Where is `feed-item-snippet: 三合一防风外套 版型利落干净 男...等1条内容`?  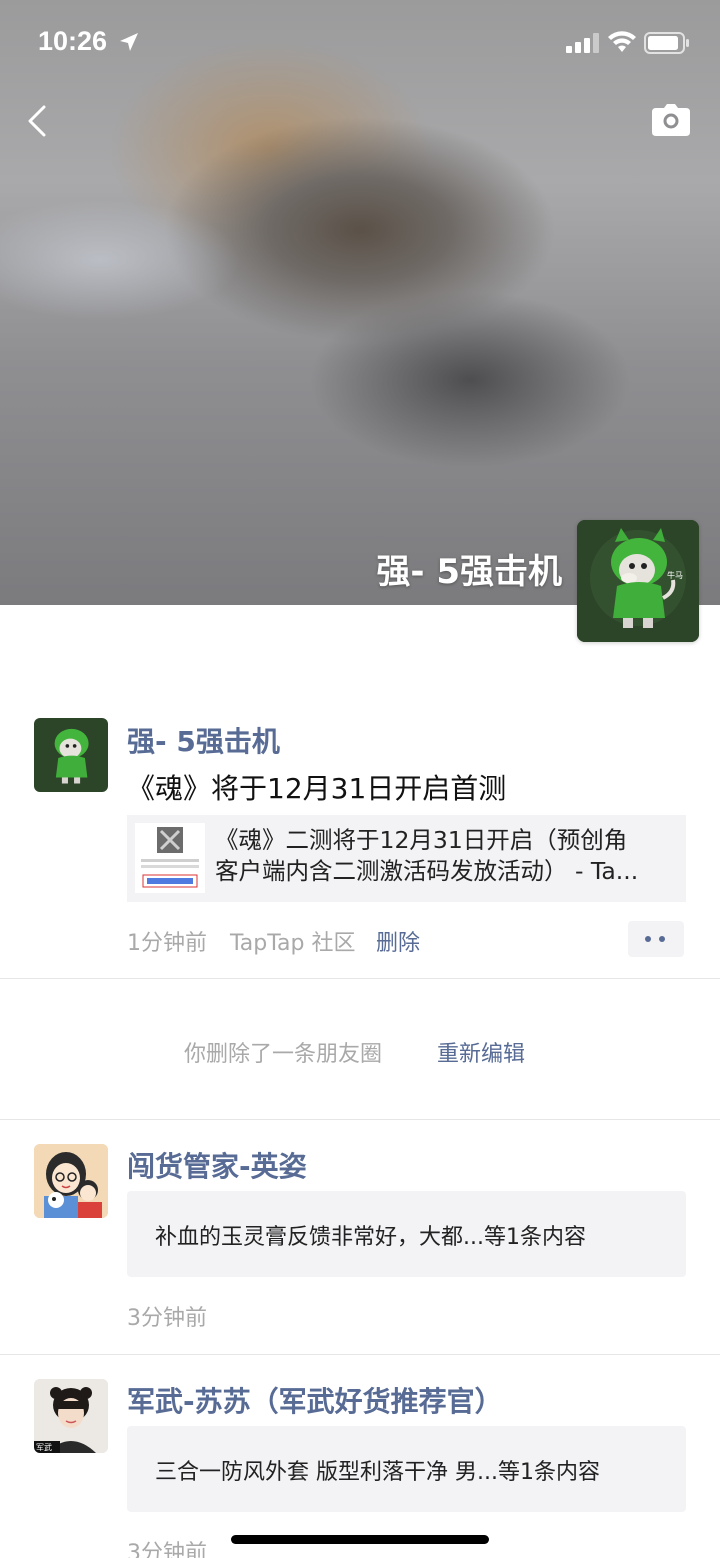 feed-item-snippet: 三合一防风外套 版型利落干净 男...等1条内容 is located at coordinates (377, 1472).